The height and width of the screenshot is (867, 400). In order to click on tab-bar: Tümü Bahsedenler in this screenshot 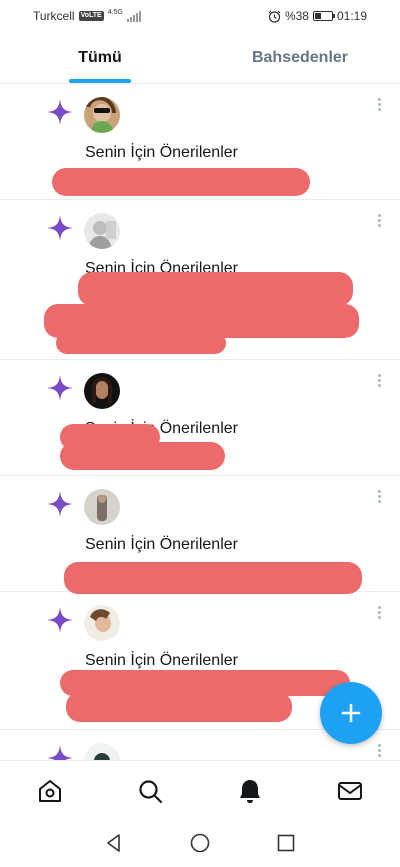, I will do `click(200, 58)`.